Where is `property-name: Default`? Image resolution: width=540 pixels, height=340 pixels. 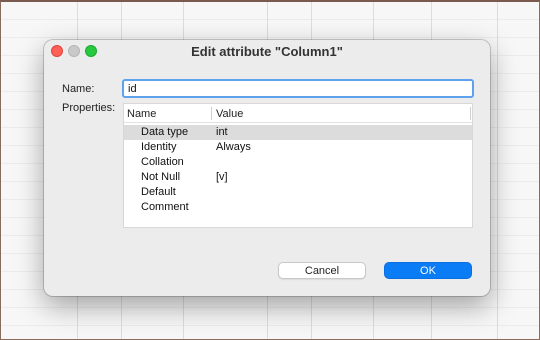
property-name: Default is located at coordinates (158, 192).